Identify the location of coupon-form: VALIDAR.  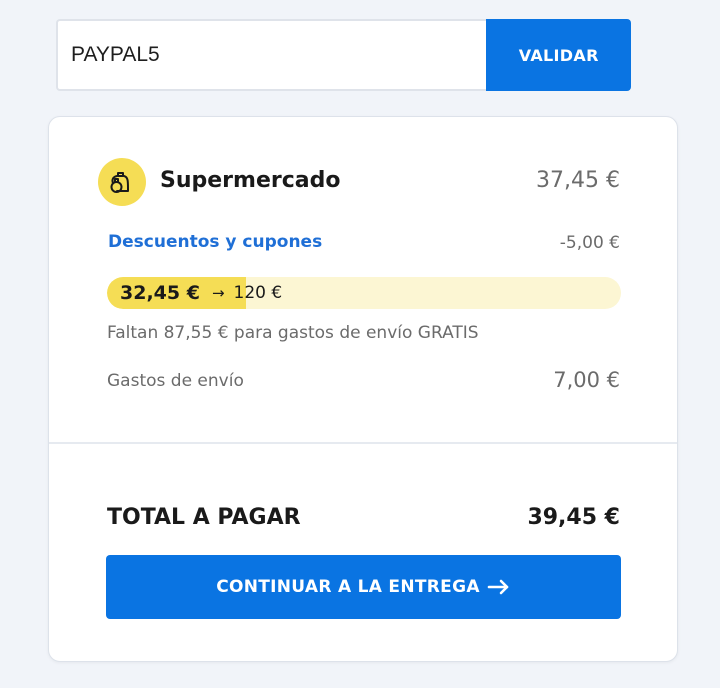
(343, 55).